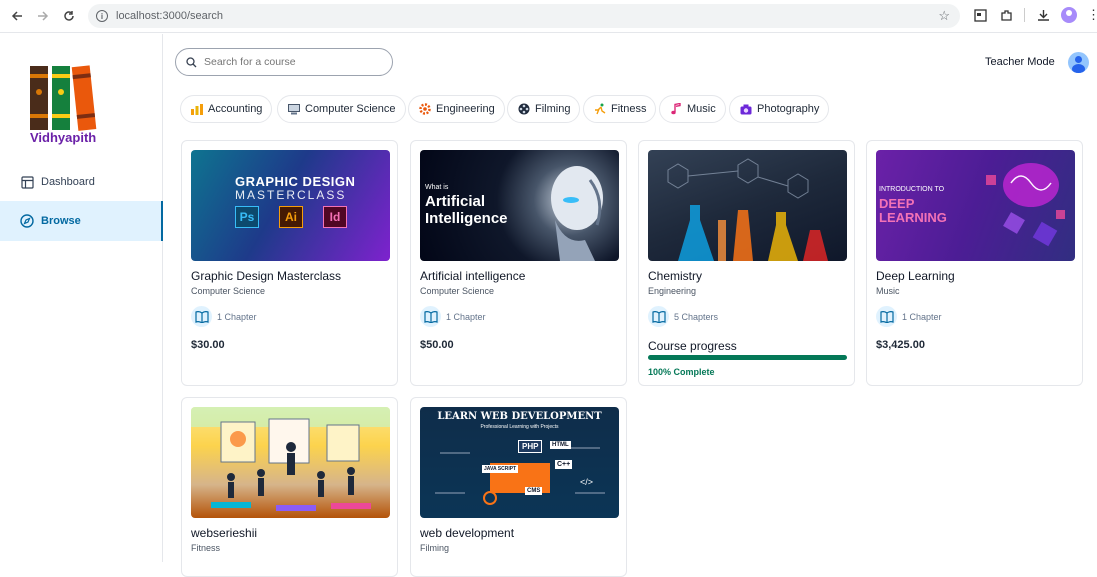  Describe the element at coordinates (247, 217) in the screenshot. I see `photoshop-logo: Ps` at that location.